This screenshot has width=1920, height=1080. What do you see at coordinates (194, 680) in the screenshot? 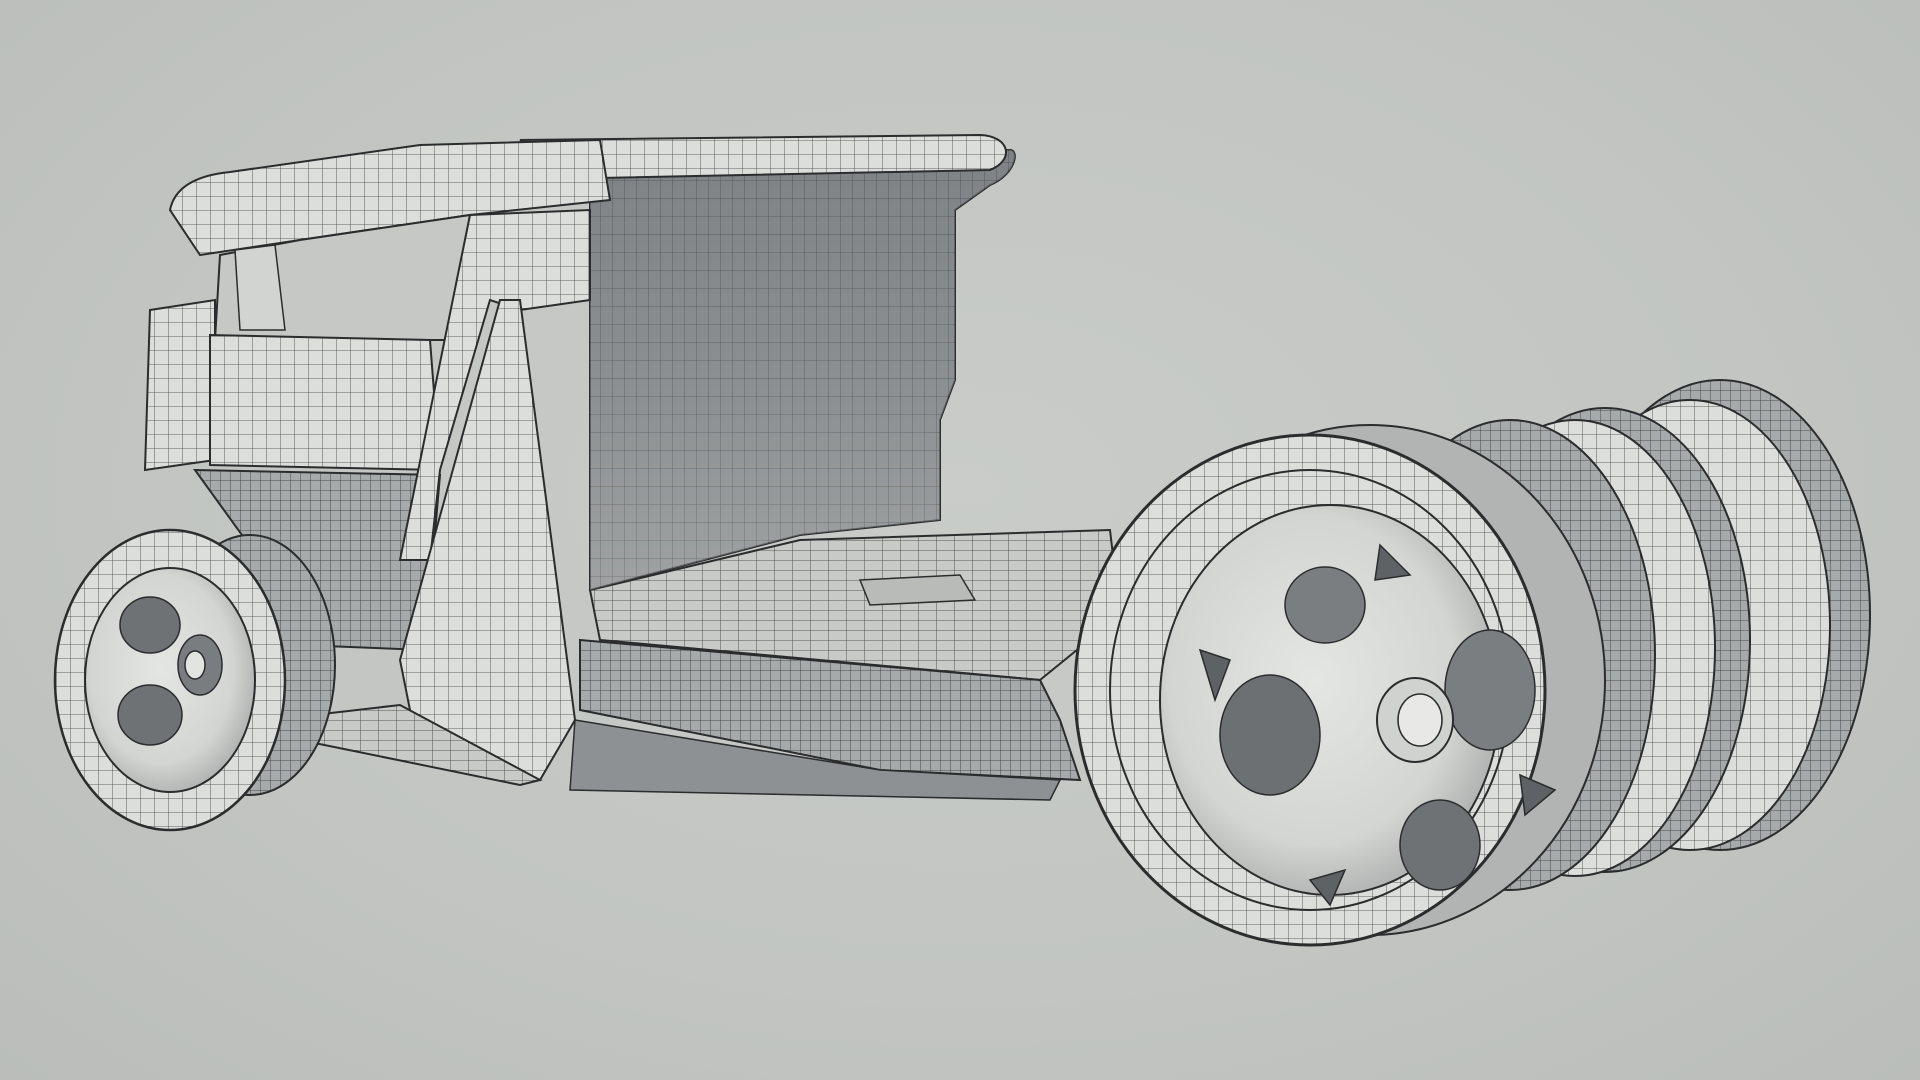
I see `front-left-wheel` at bounding box center [194, 680].